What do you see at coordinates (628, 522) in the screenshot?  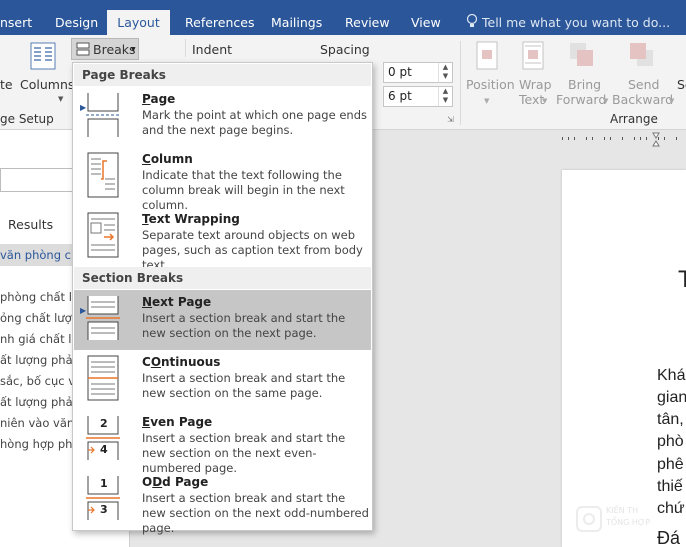 I see `watermark-text: TỔNG HỢP` at bounding box center [628, 522].